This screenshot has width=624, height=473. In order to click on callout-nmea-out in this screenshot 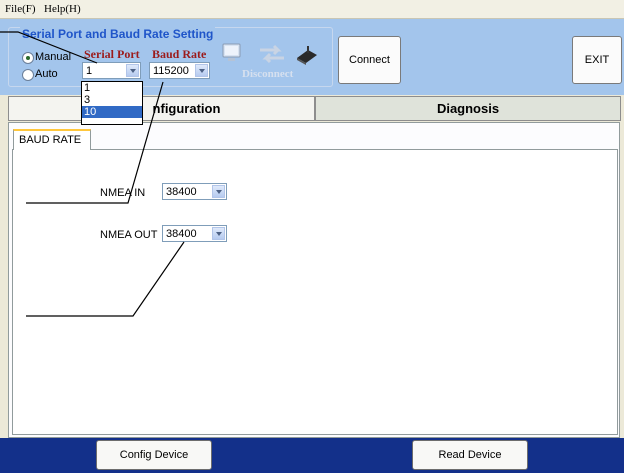, I will do `click(105, 279)`.